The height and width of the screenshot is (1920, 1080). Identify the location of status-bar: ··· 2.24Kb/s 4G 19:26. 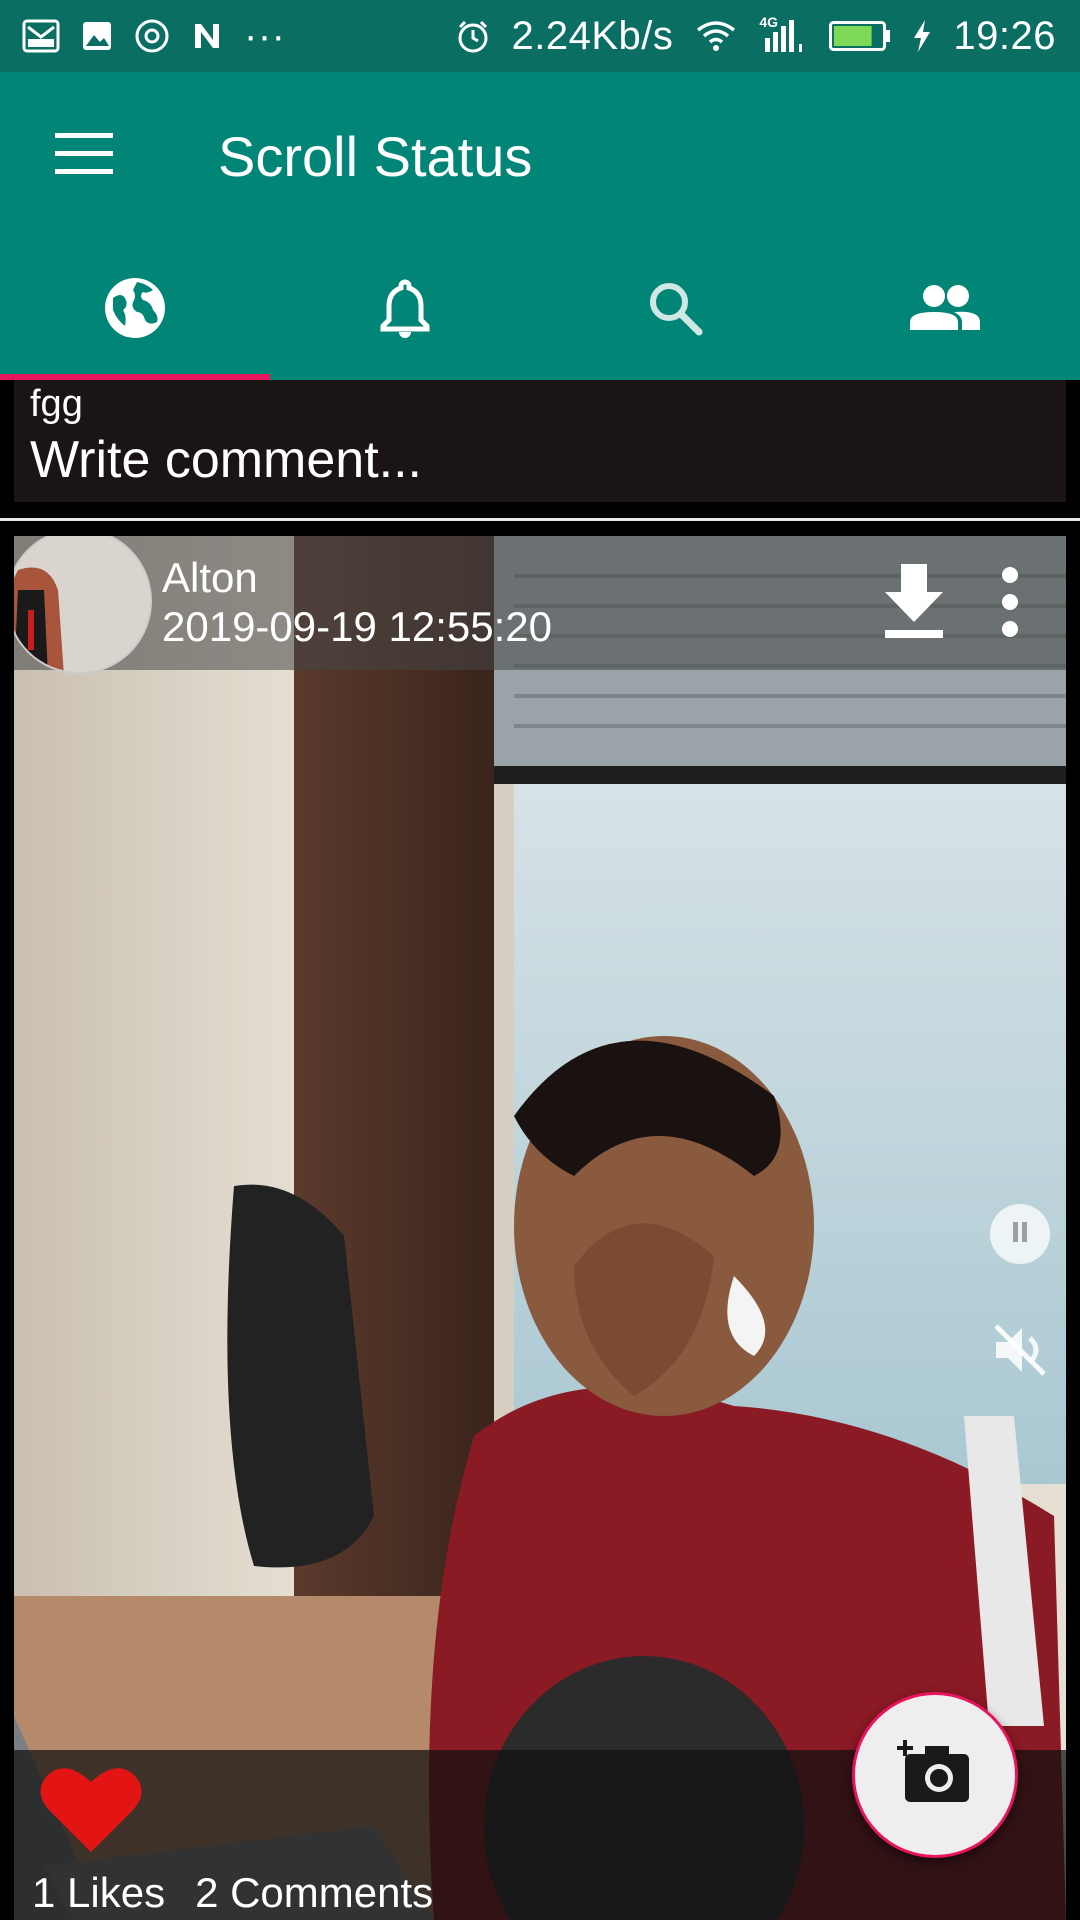
(540, 36).